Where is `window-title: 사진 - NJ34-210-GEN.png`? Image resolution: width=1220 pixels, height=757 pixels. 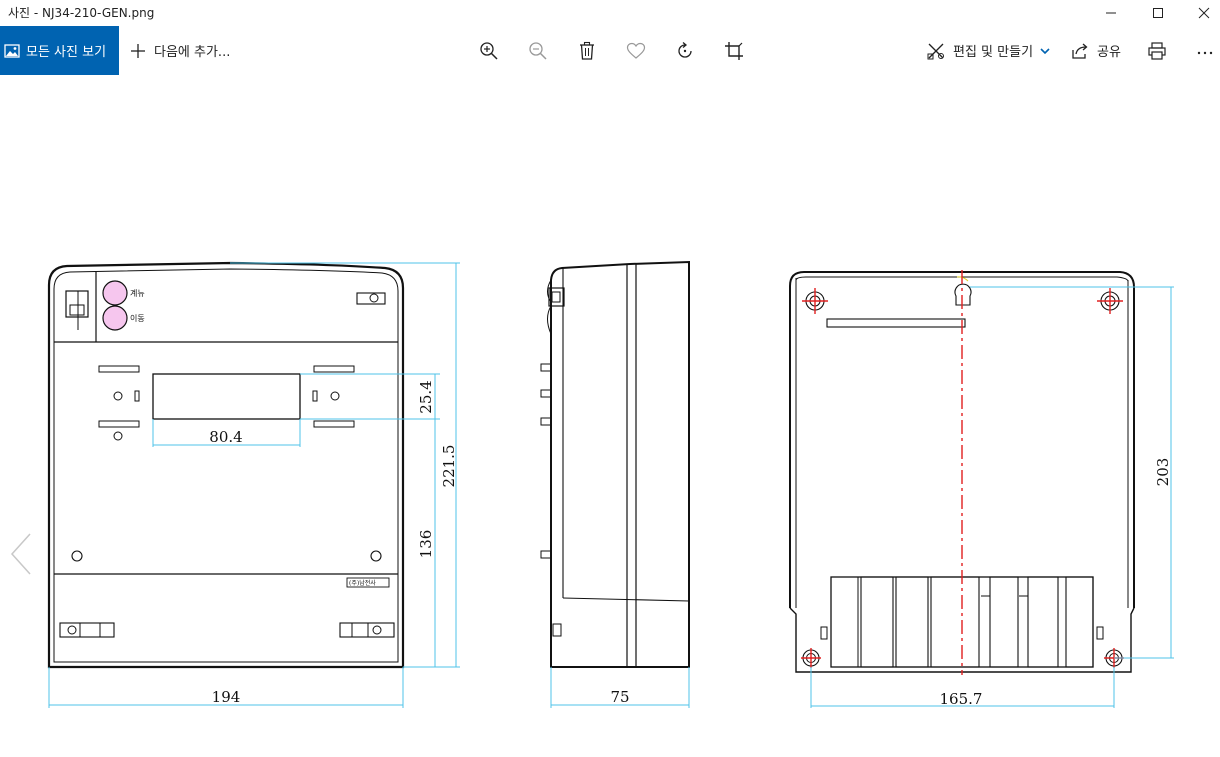
window-title: 사진 - NJ34-210-GEN.png is located at coordinates (81, 13).